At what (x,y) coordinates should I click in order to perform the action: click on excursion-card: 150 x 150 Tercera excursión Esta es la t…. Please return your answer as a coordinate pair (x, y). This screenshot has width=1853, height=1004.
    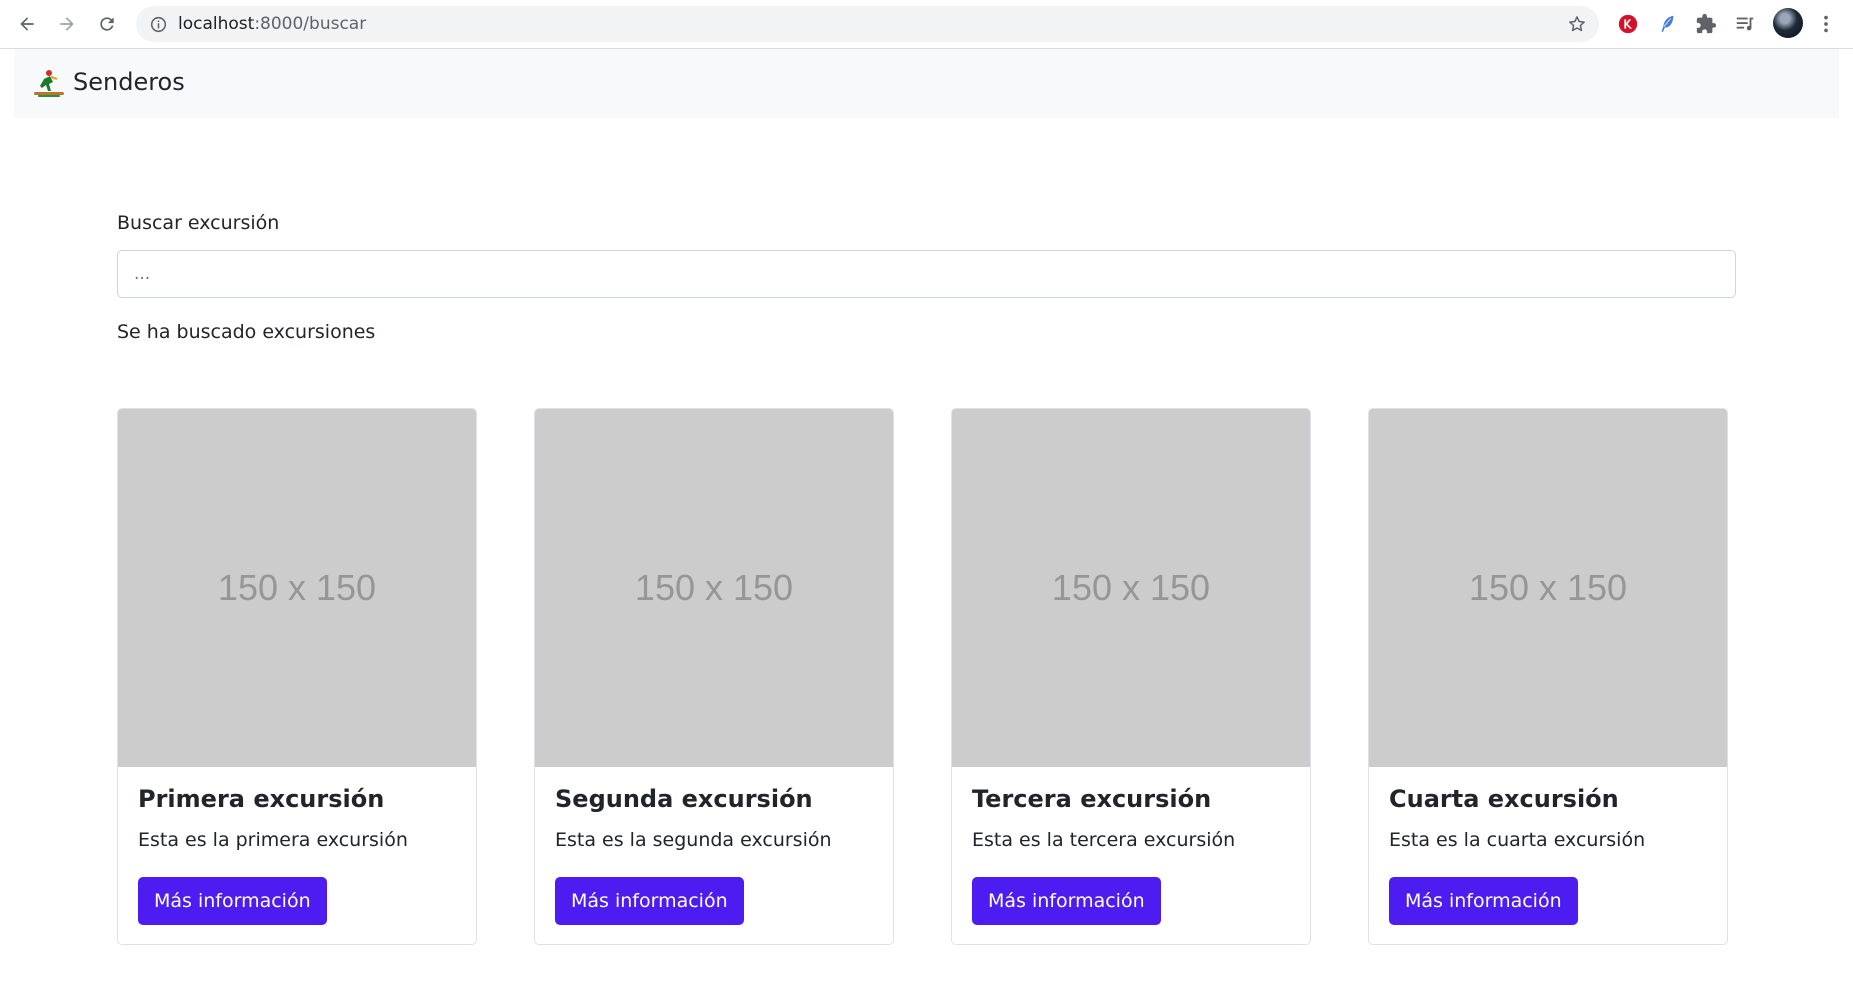
    Looking at the image, I should click on (1131, 676).